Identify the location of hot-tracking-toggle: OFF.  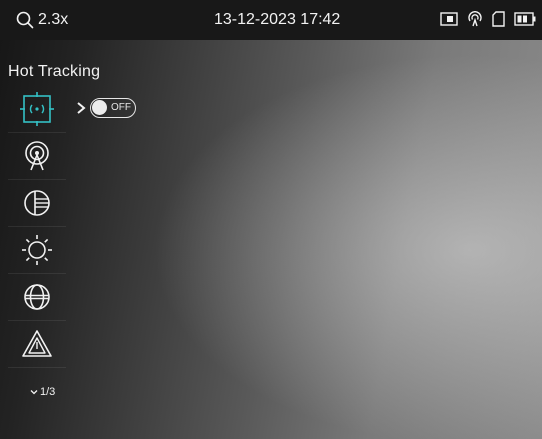
(113, 108).